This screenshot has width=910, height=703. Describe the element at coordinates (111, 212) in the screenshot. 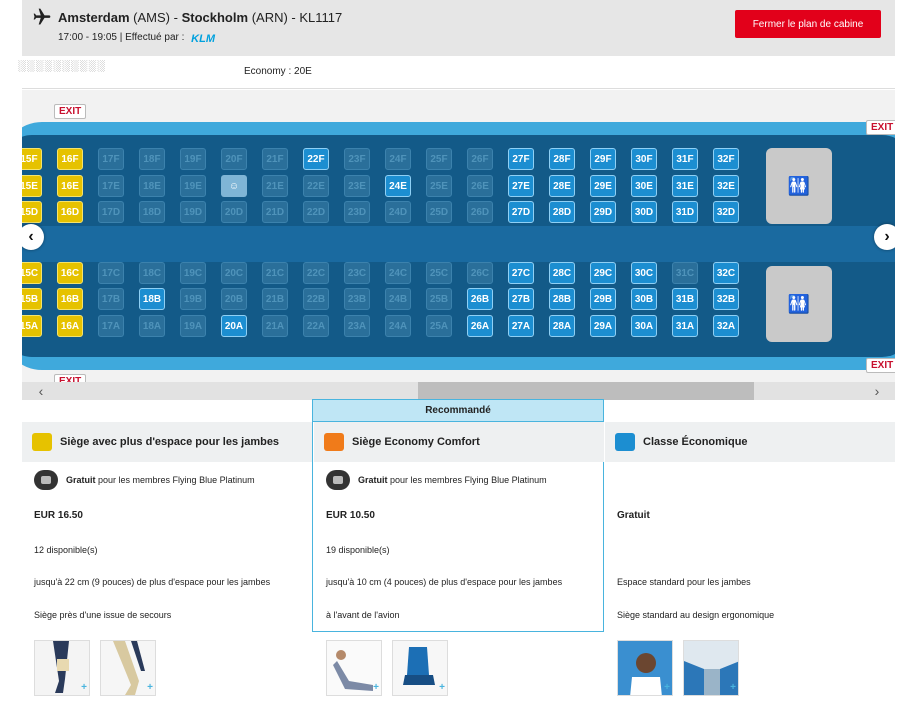

I see `seat-17D: 17D` at that location.